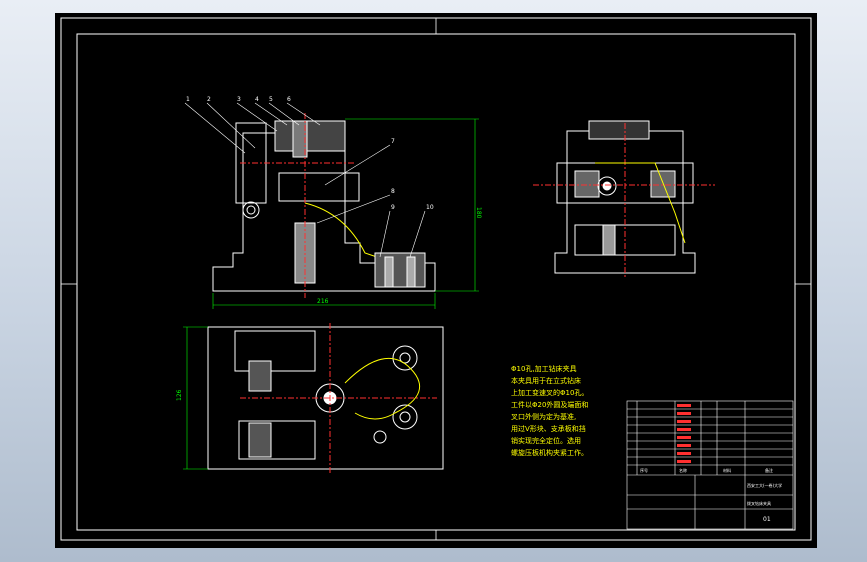 The image size is (867, 562). What do you see at coordinates (548, 429) in the screenshot?
I see `description-line: 用过V形块、支承板和挡` at bounding box center [548, 429].